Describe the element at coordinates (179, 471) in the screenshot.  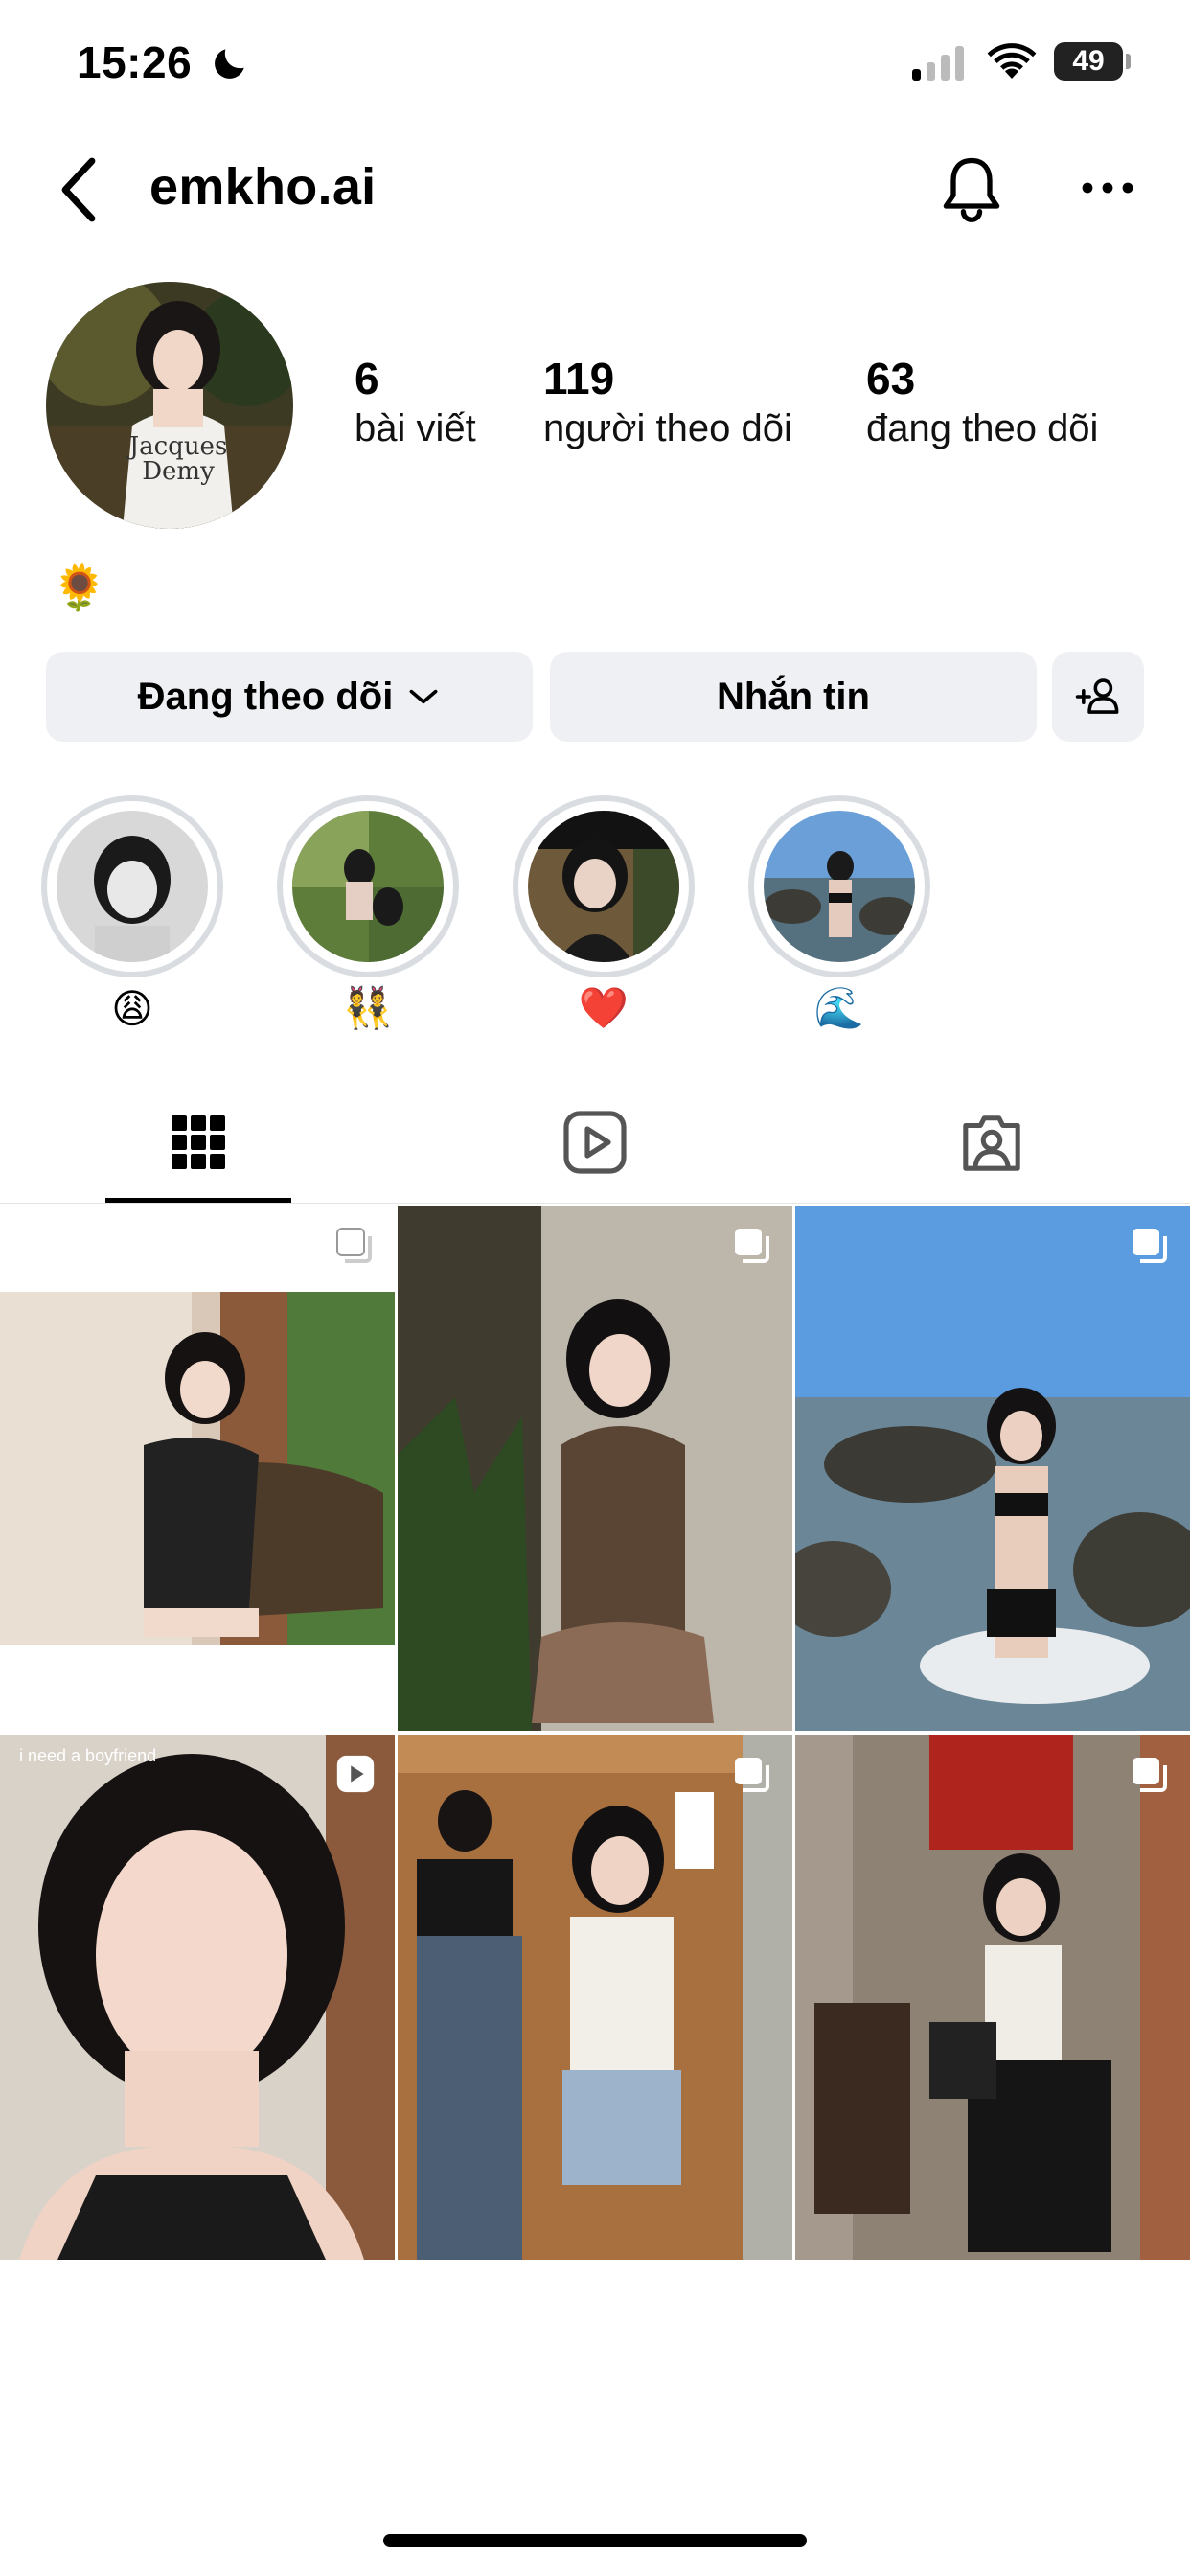
I see `svg-text: Demy` at that location.